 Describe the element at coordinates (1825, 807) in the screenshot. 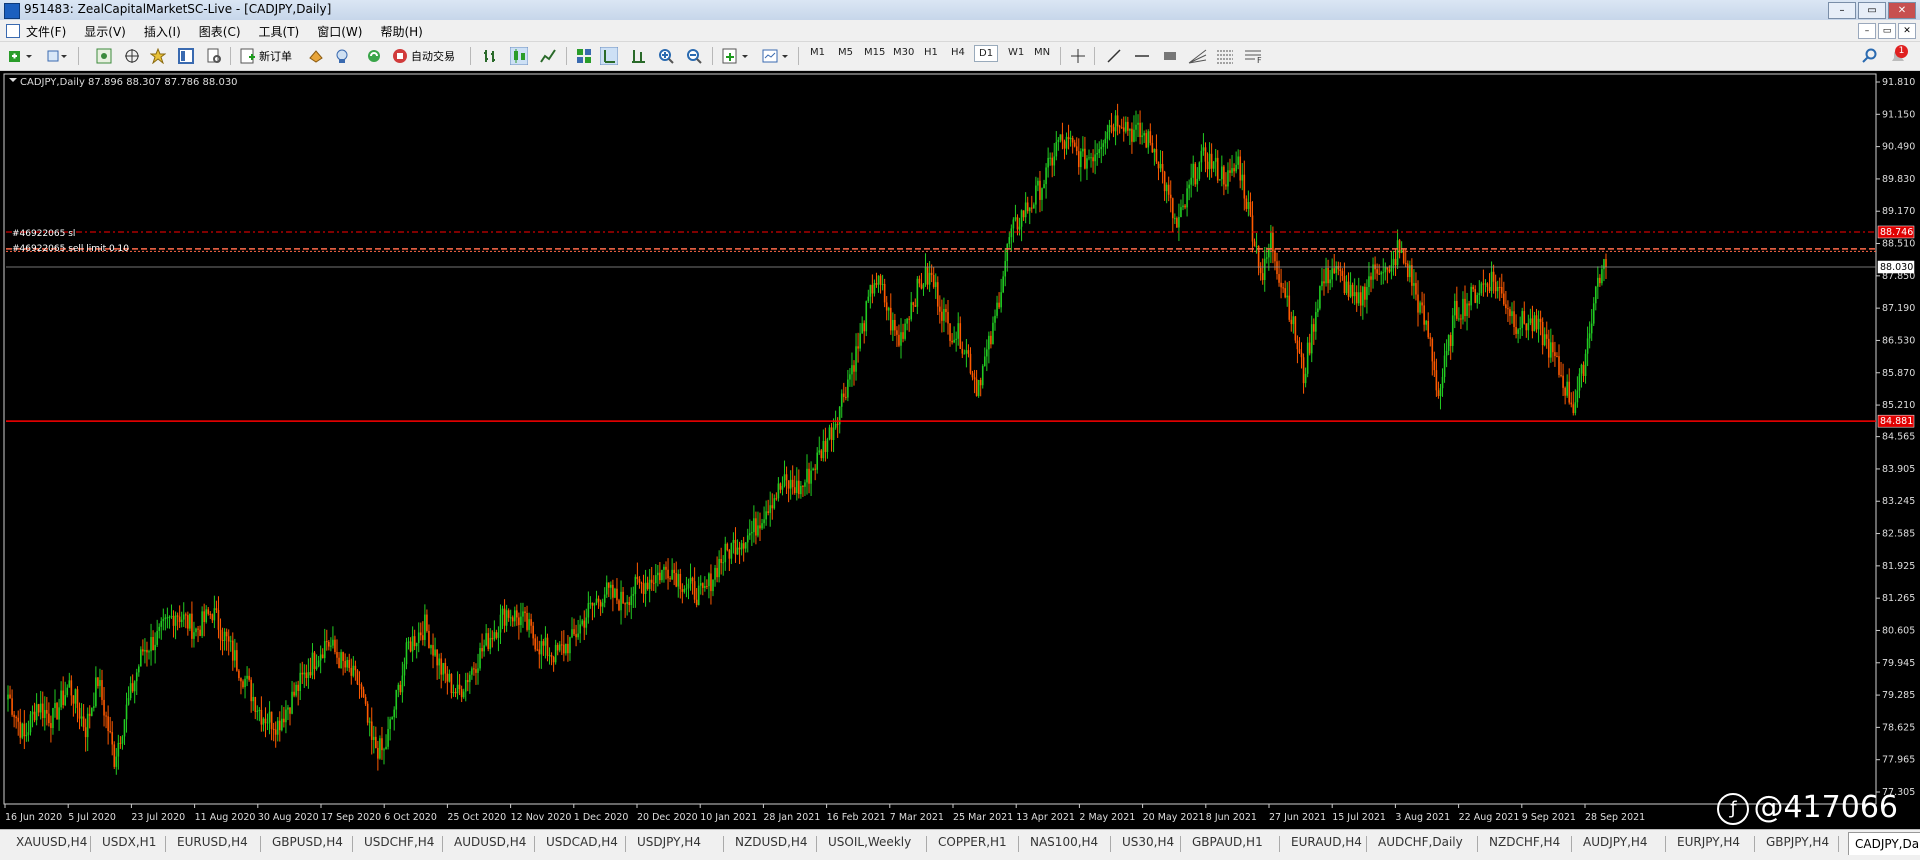

I see `watermark-text: @417066` at that location.